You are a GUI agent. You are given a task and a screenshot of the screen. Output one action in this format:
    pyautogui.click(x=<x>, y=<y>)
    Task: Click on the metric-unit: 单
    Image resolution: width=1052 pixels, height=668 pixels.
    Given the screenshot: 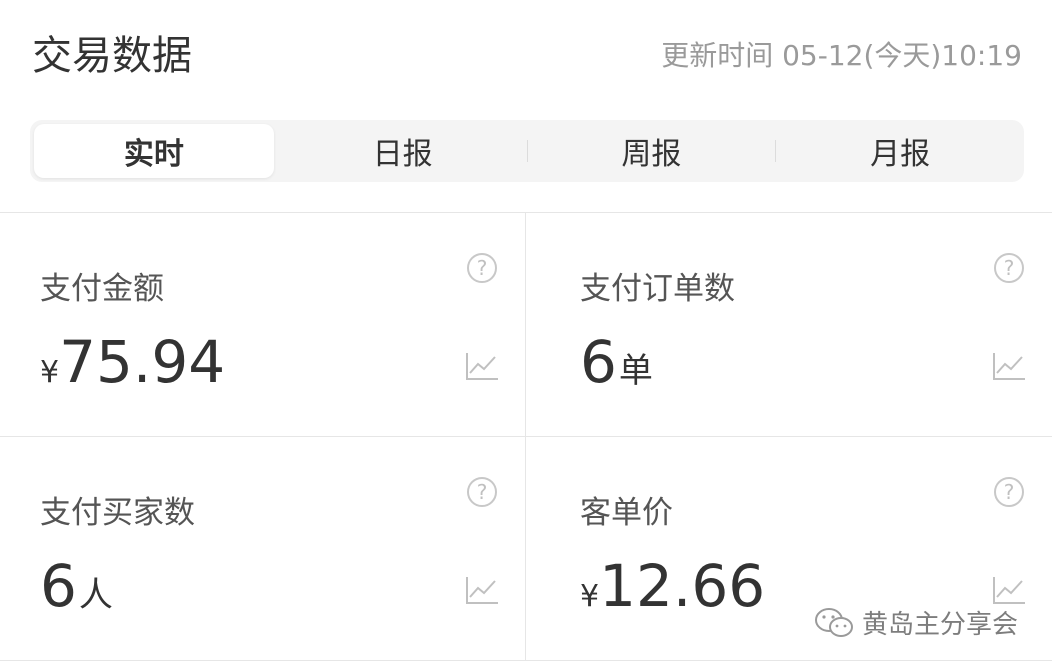 What is the action you would take?
    pyautogui.click(x=635, y=371)
    